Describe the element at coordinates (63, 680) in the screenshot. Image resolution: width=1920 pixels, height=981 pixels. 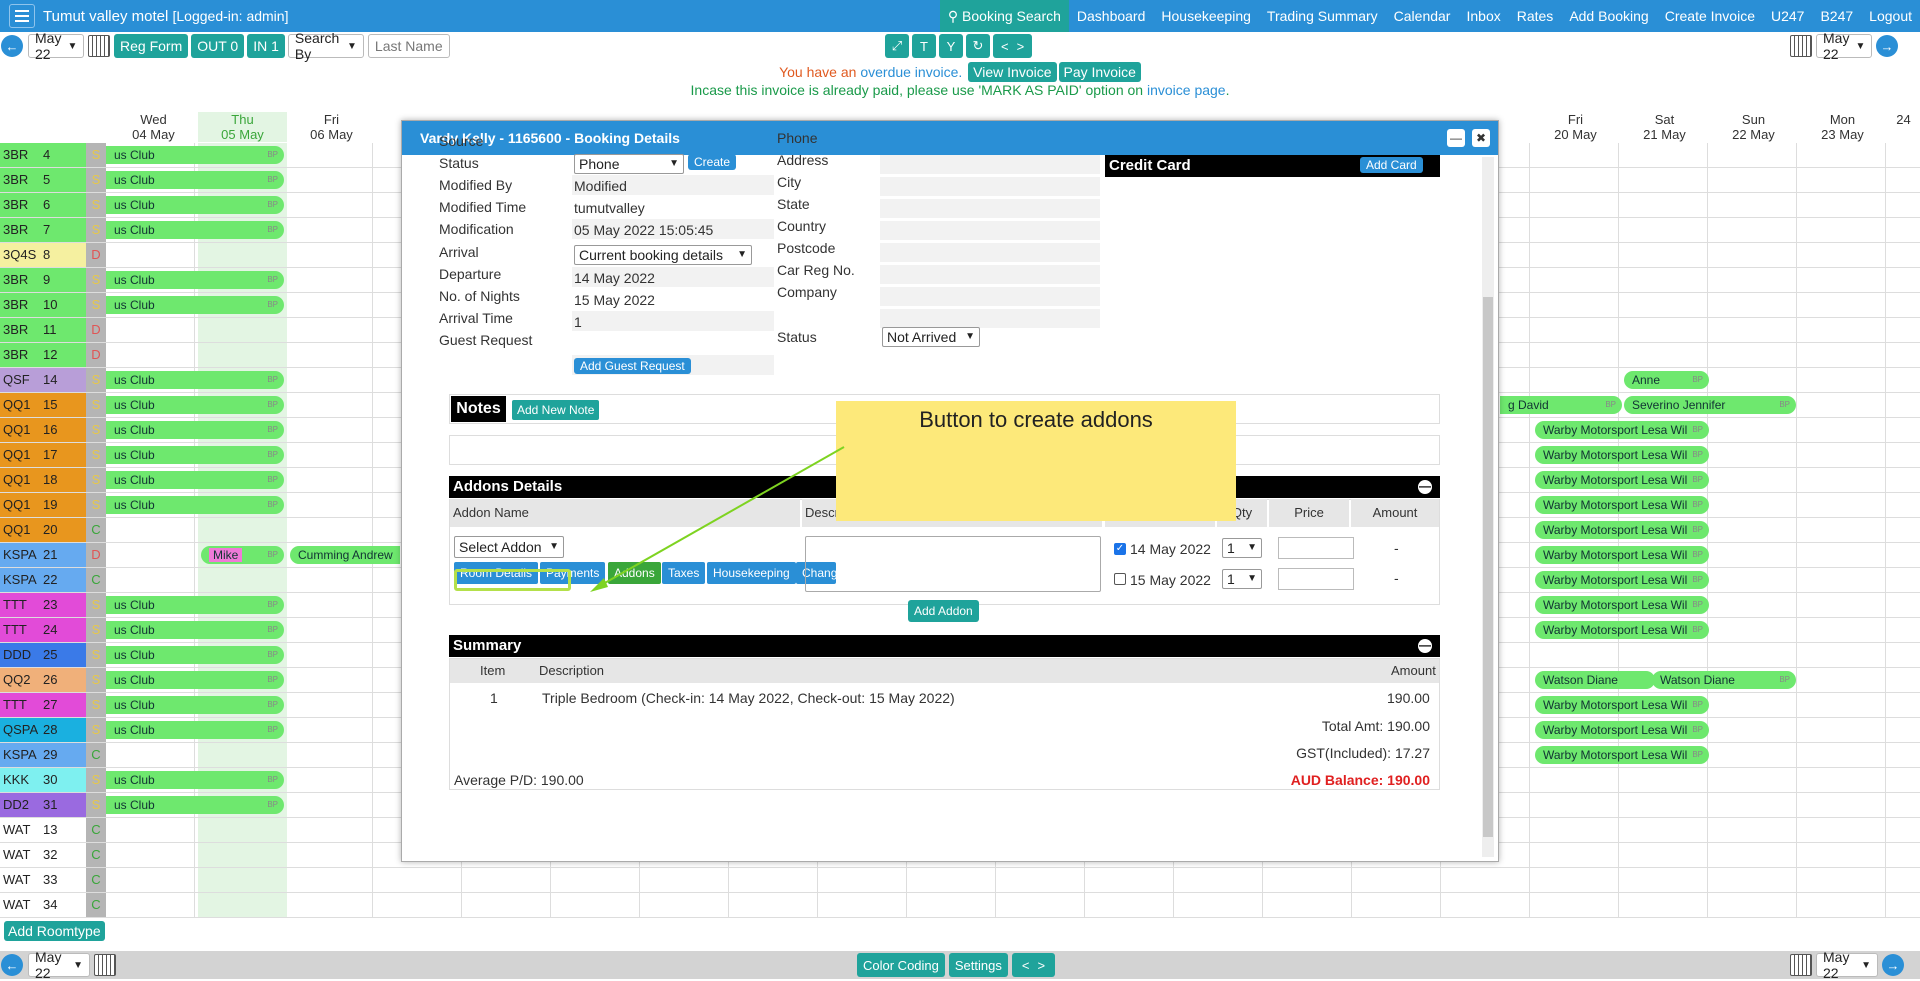
I see `room-number: 26` at that location.